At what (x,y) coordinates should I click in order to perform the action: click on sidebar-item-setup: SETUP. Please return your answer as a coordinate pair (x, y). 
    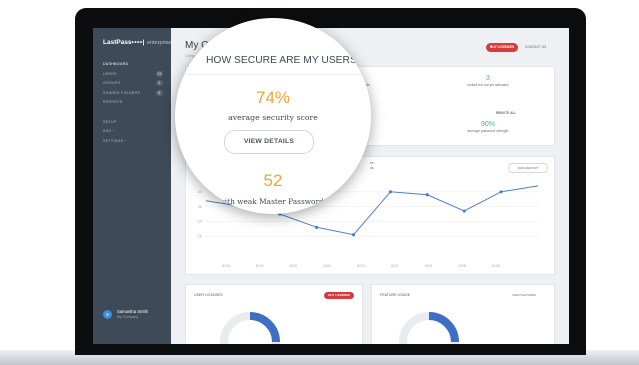
    Looking at the image, I should click on (133, 125).